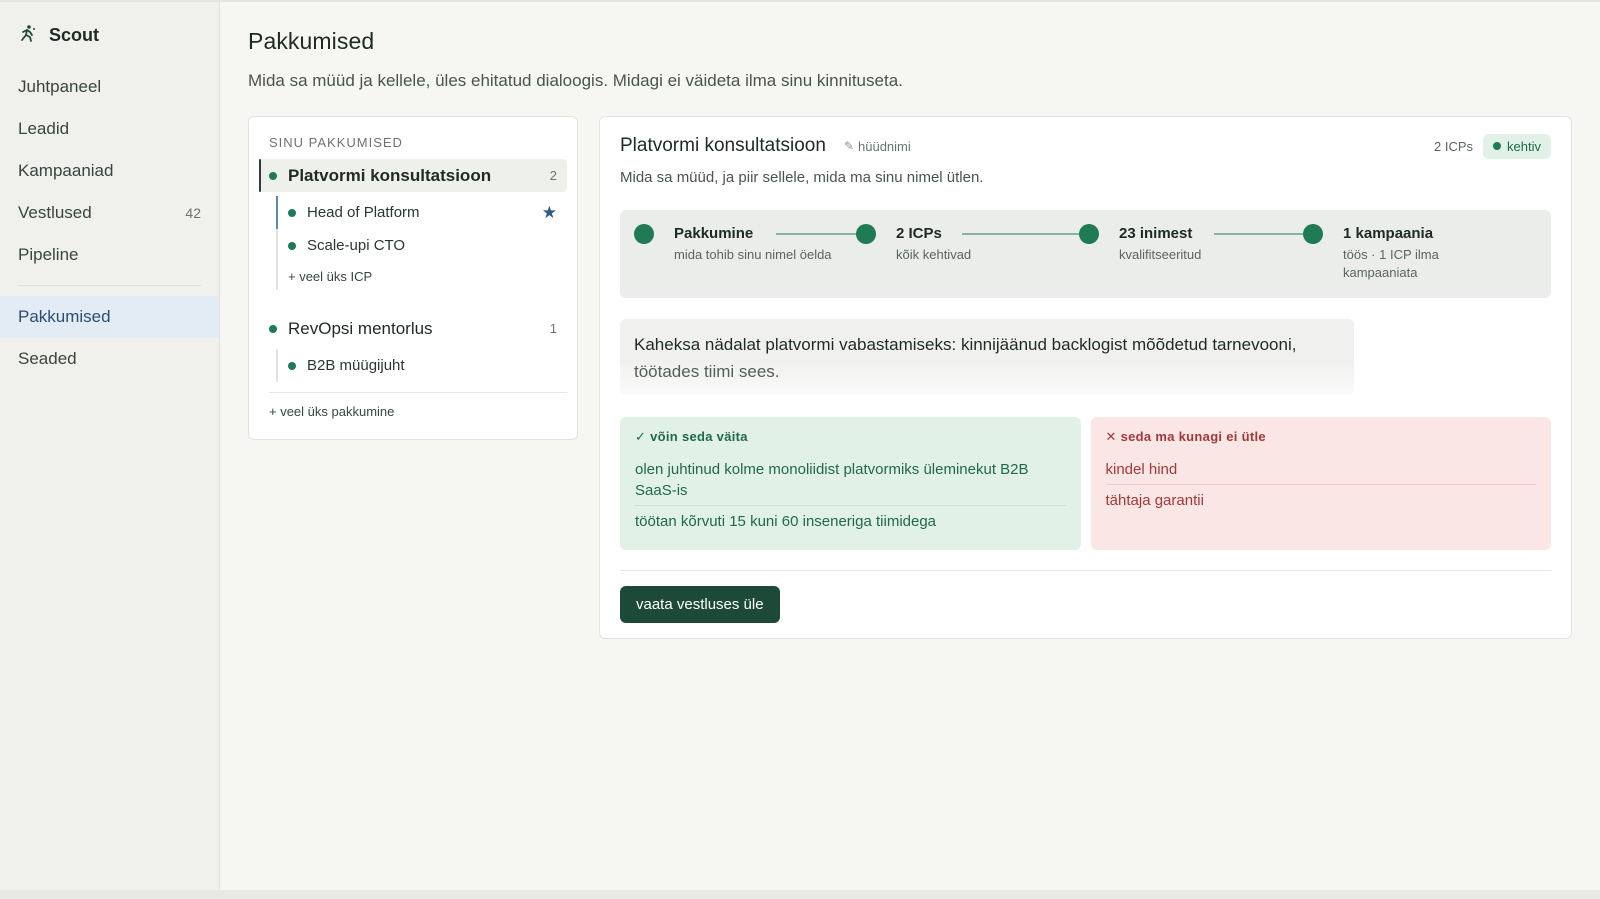 The height and width of the screenshot is (899, 1600). I want to click on nav-item-pipeline: Pipeline, so click(109, 255).